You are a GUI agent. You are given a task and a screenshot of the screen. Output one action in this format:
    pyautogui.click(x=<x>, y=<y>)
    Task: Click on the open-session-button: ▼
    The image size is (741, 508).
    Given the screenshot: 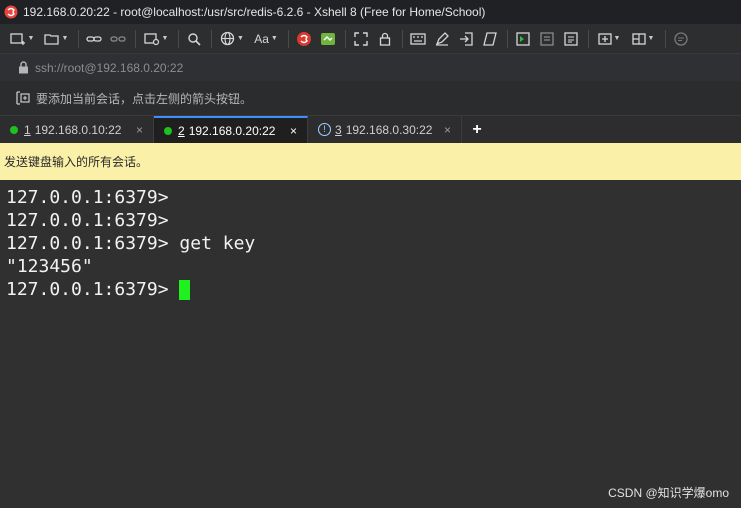 What is the action you would take?
    pyautogui.click(x=56, y=39)
    